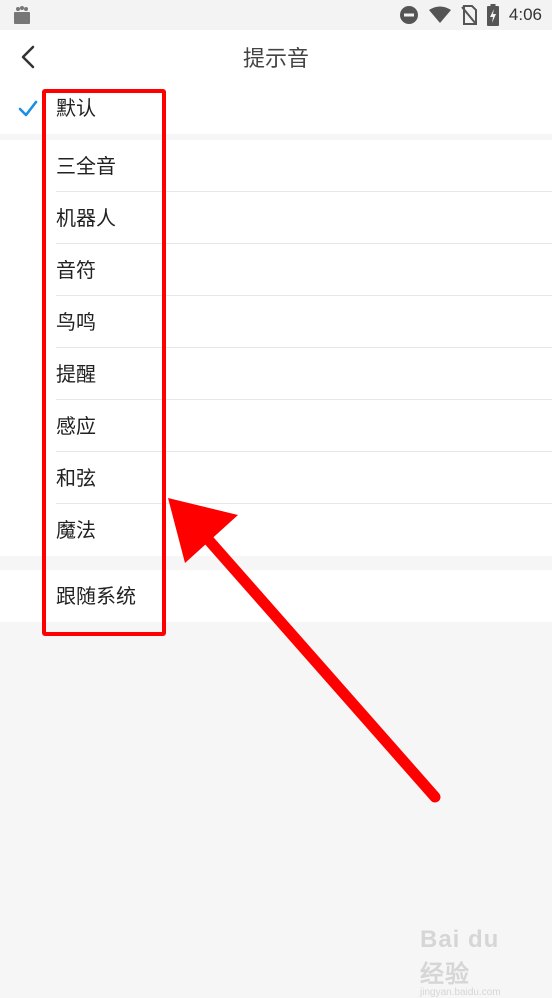 Image resolution: width=552 pixels, height=998 pixels. What do you see at coordinates (86, 218) in the screenshot?
I see `sound-option-label: 机器人` at bounding box center [86, 218].